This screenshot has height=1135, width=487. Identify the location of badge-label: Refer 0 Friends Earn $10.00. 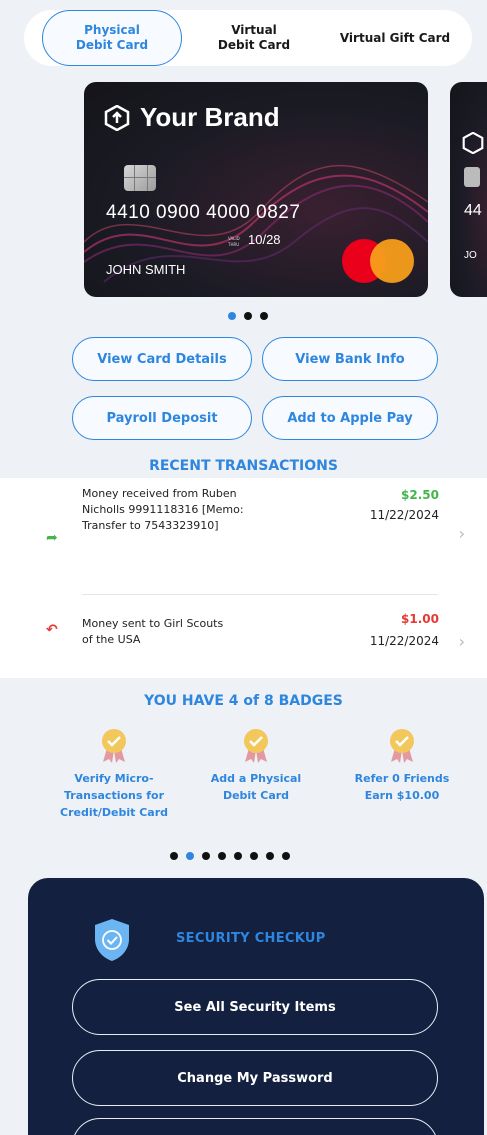
(402, 787).